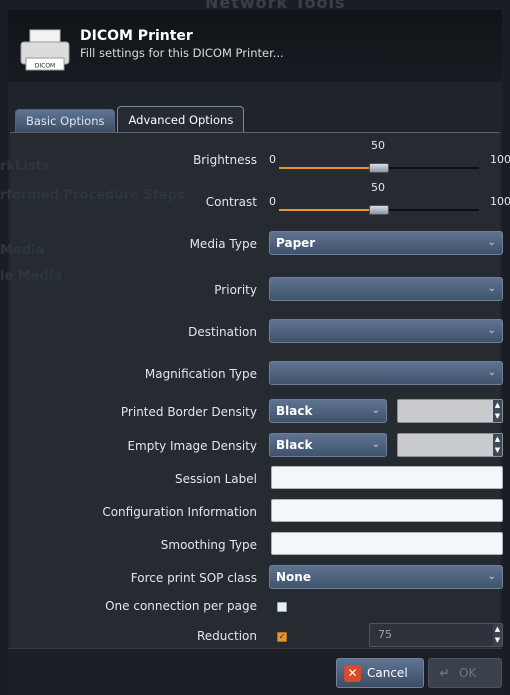  Describe the element at coordinates (386, 373) in the screenshot. I see `magnification-type-select: ⌄` at that location.